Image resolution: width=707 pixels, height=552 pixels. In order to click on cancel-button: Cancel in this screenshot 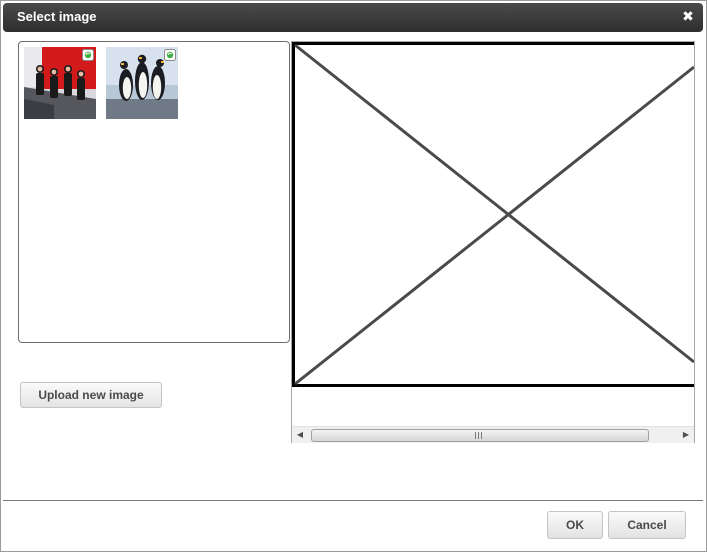, I will do `click(647, 525)`.